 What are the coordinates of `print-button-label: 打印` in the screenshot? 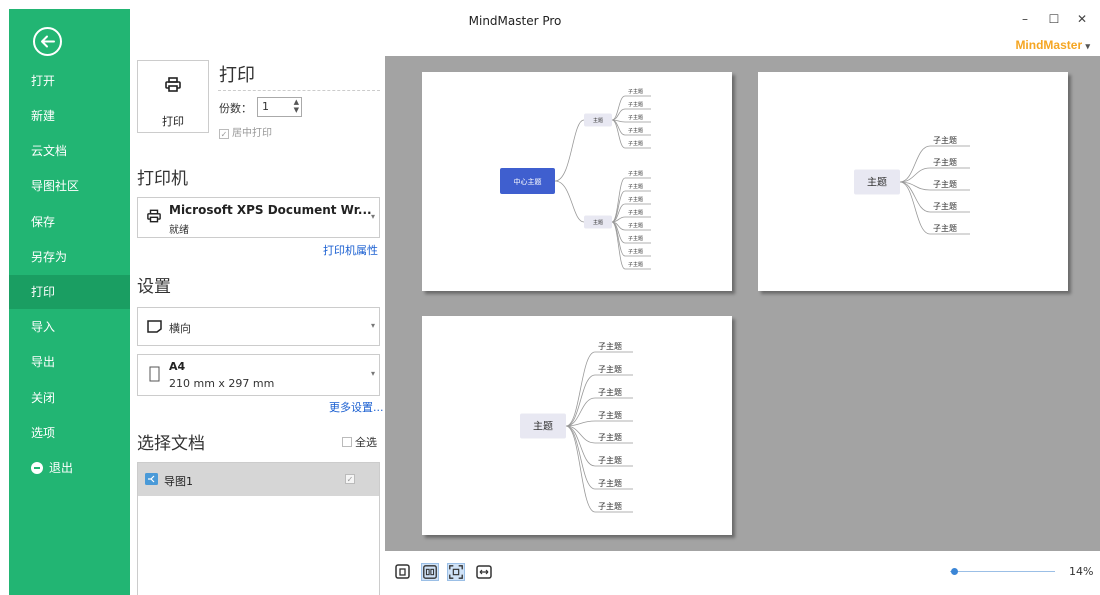 It's located at (173, 121).